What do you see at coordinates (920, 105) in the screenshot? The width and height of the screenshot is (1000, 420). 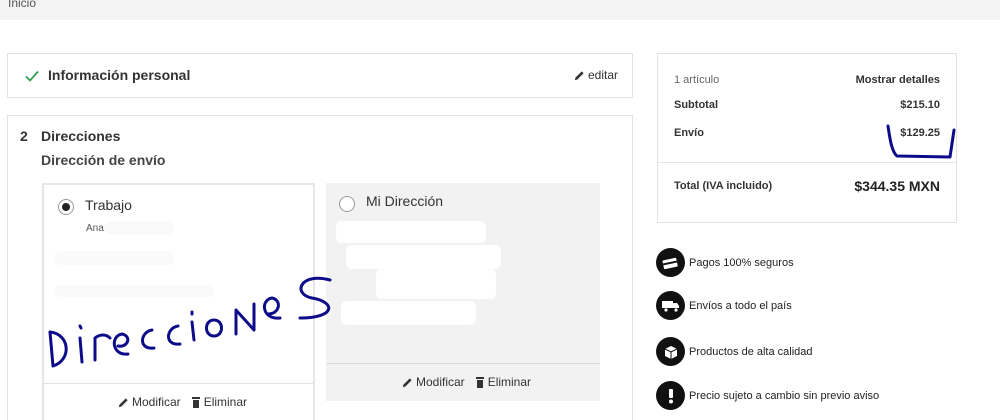 I see `subtotal-value: $215.10` at bounding box center [920, 105].